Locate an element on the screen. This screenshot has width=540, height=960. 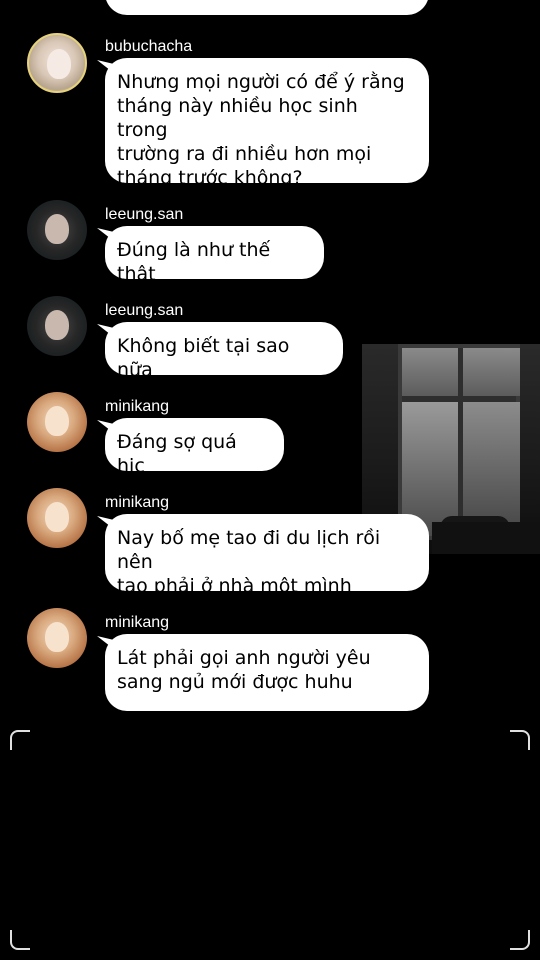
message-line: sang ngủ mới được huhu is located at coordinates (235, 682).